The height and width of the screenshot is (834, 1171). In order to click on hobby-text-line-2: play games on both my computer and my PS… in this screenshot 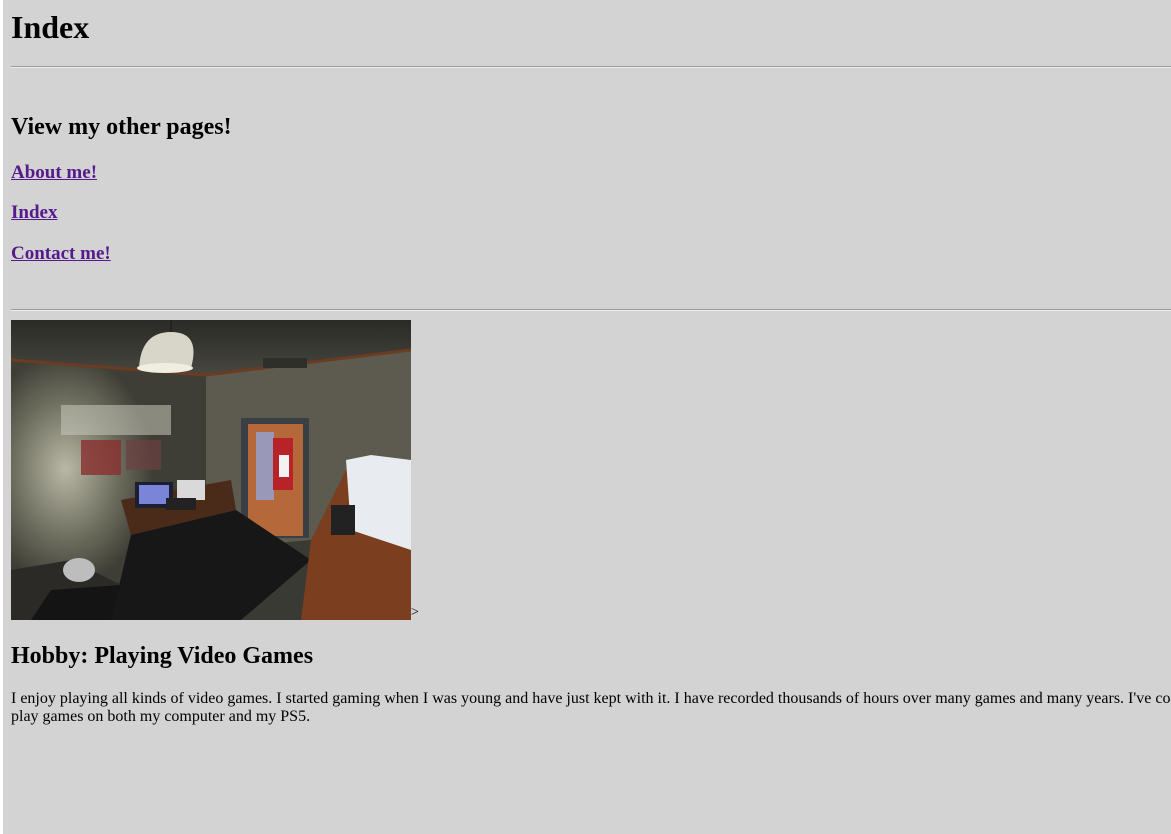, I will do `click(161, 716)`.